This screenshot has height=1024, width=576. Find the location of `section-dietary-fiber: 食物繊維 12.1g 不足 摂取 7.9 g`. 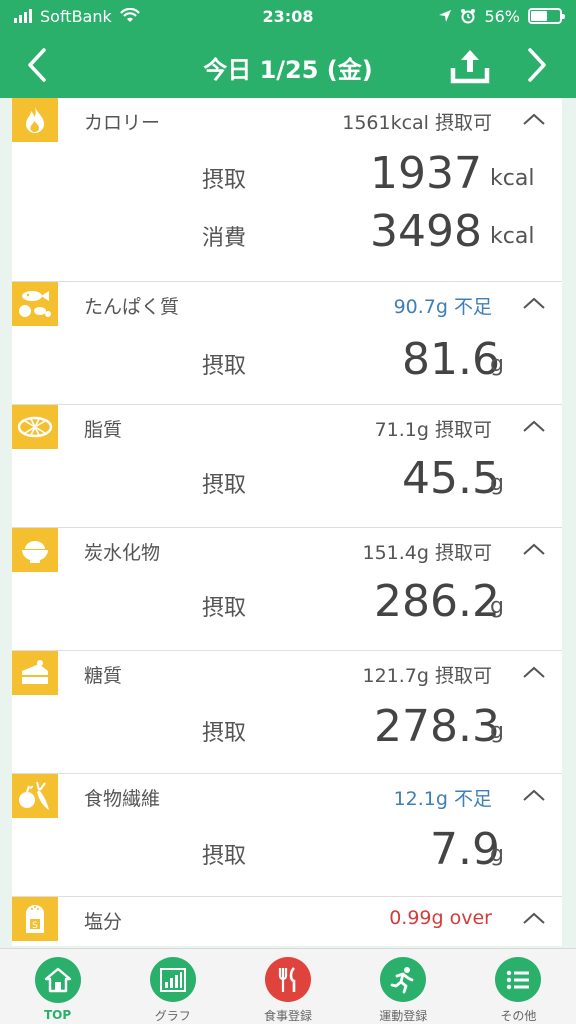

section-dietary-fiber: 食物繊維 12.1g 不足 摂取 7.9 g is located at coordinates (287, 835).